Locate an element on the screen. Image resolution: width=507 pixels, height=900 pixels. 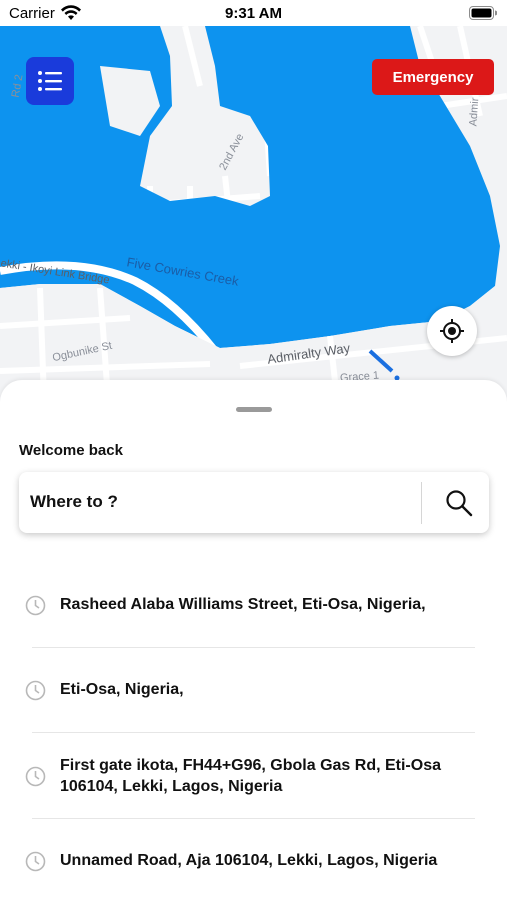
crosshair-icon is located at coordinates (452, 331).